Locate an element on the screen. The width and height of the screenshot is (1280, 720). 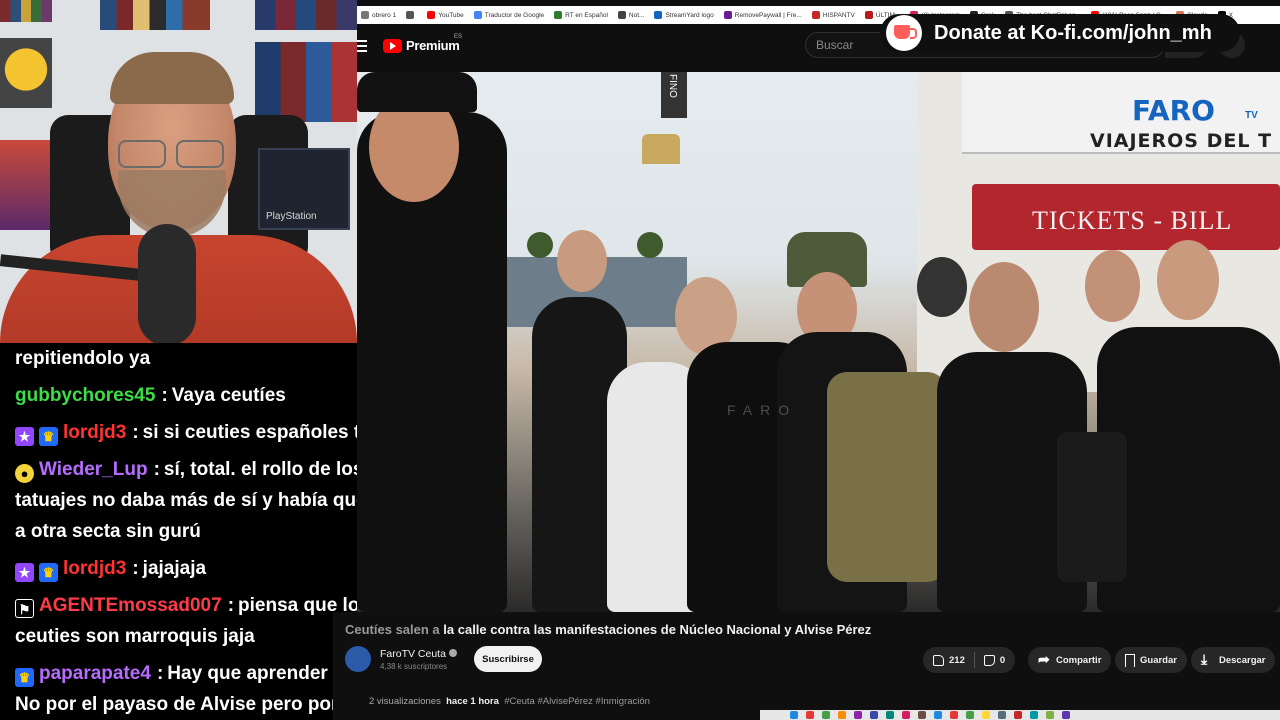
fino-label: FINO is located at coordinates (672, 86).